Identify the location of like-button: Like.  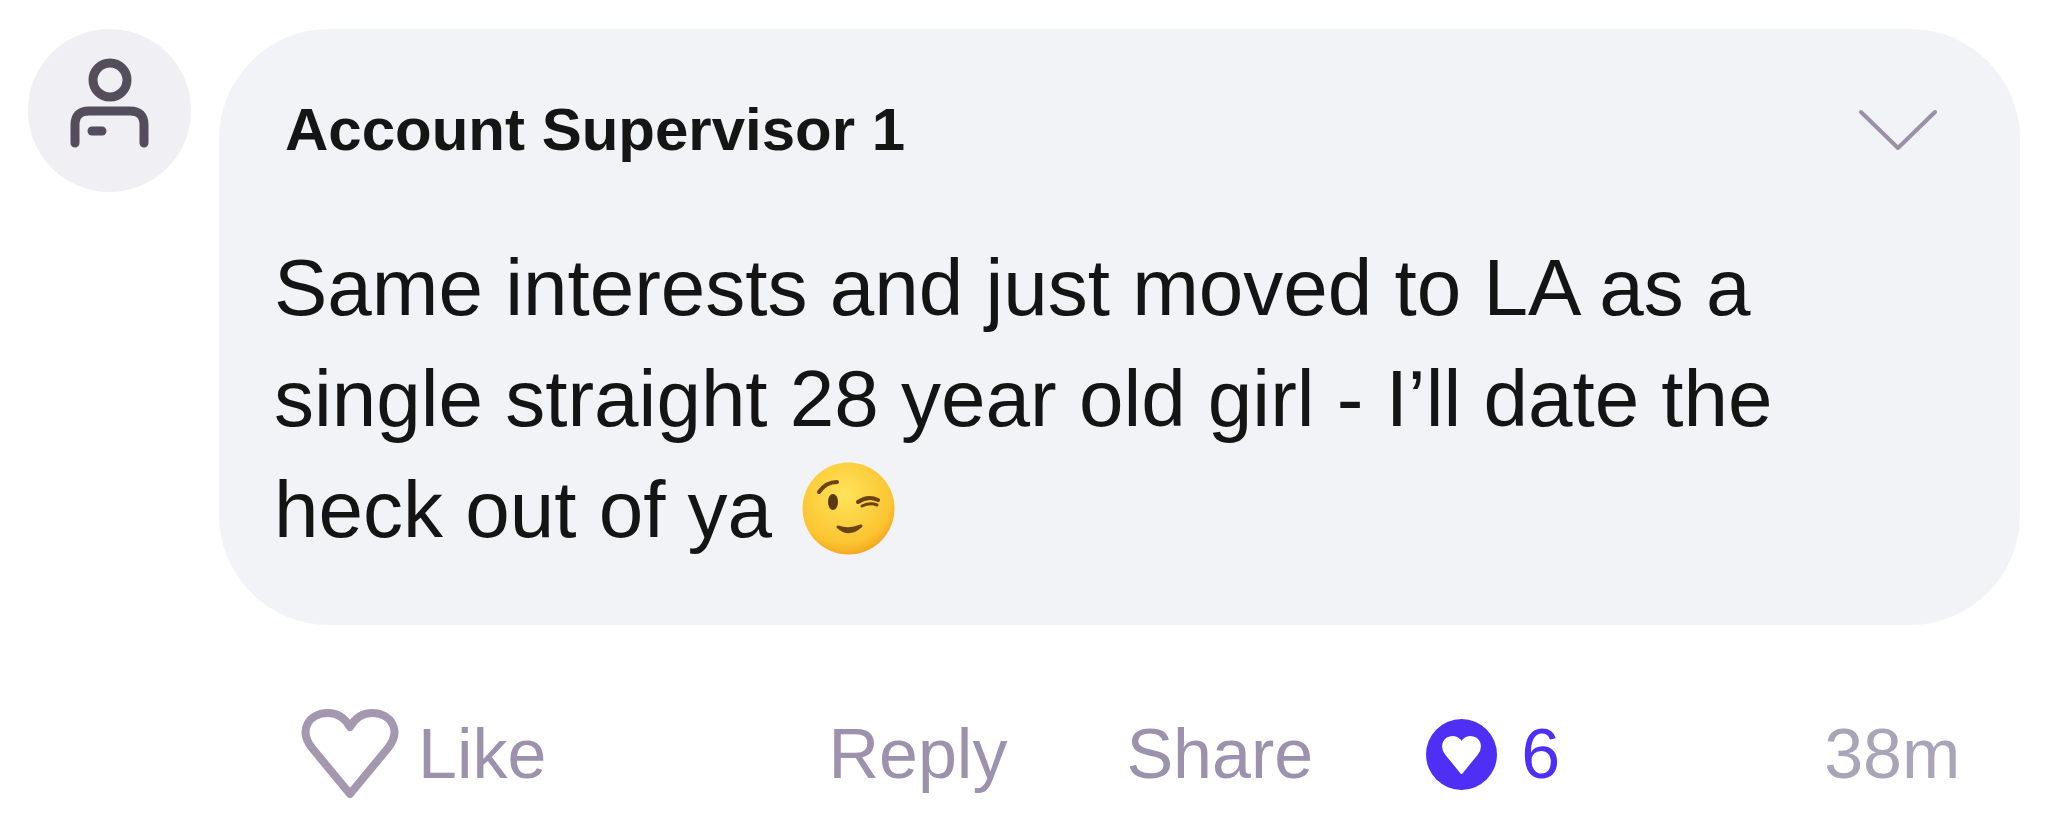
(424, 754).